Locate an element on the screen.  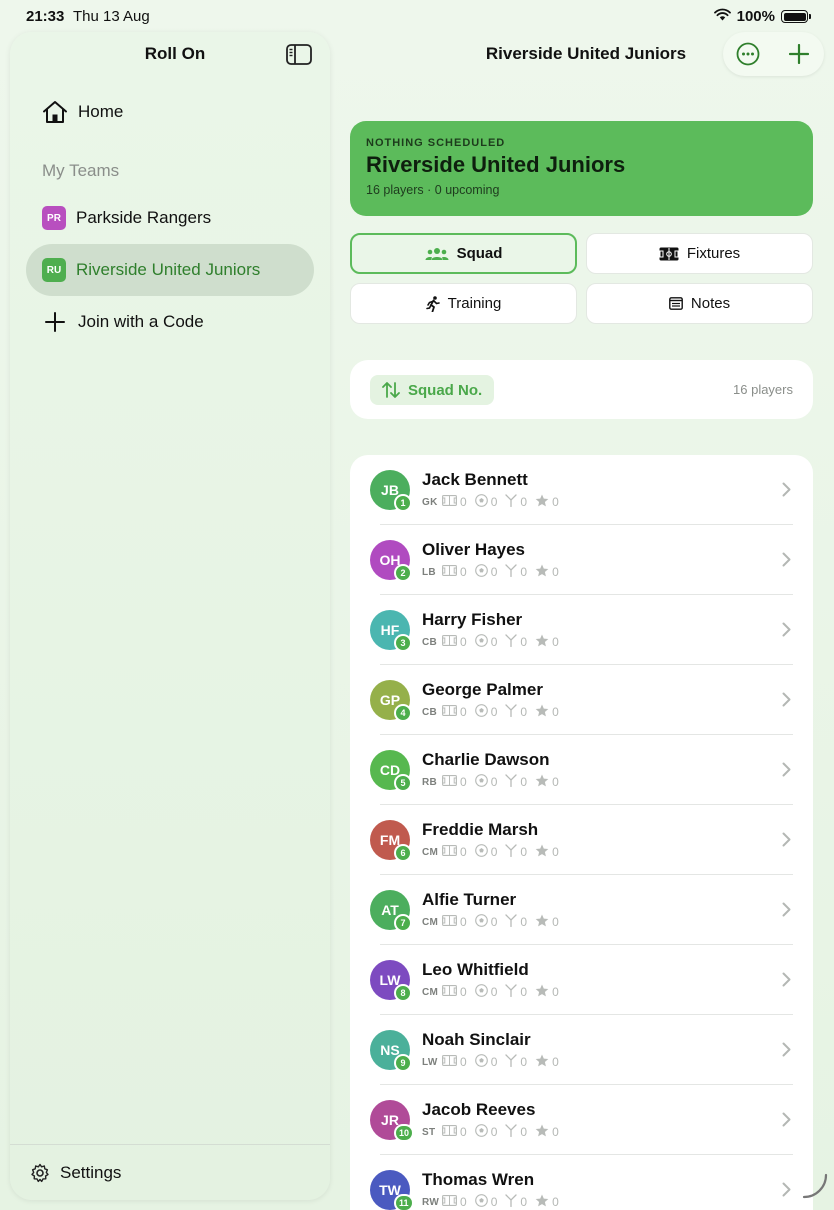
status-date: Thu 13 Aug is located at coordinates (111, 16).